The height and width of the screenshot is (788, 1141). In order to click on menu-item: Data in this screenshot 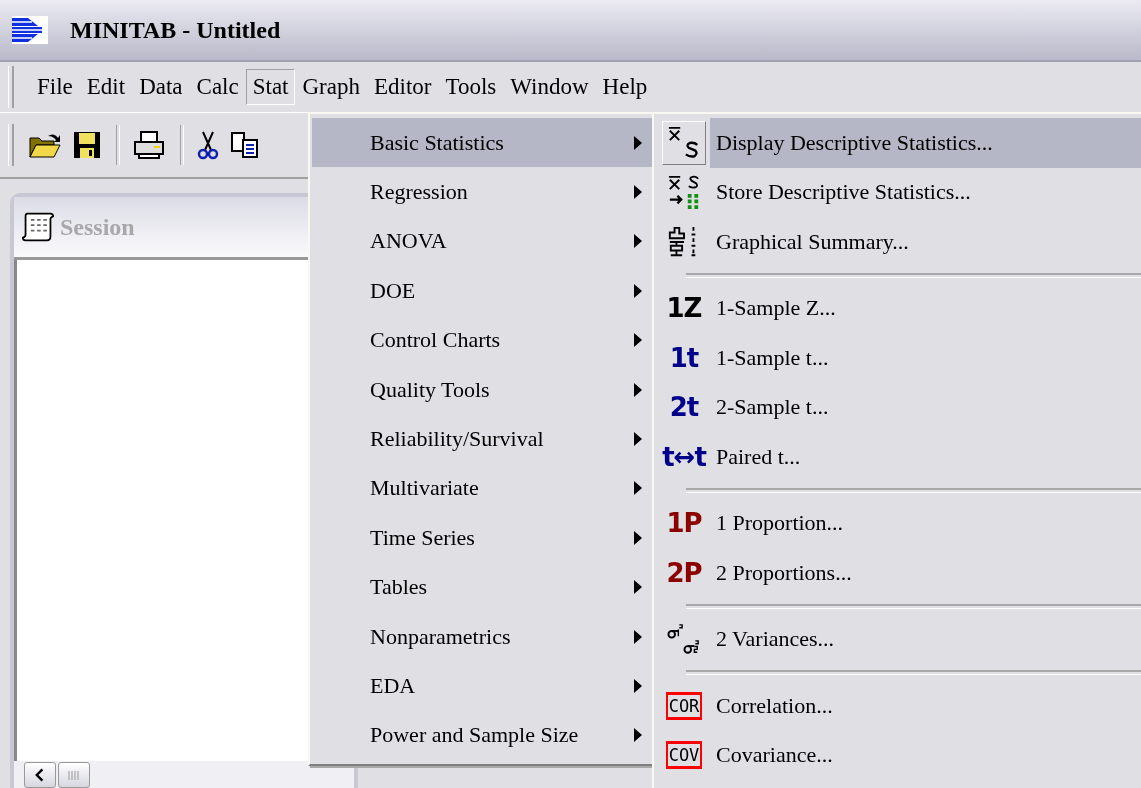, I will do `click(161, 87)`.